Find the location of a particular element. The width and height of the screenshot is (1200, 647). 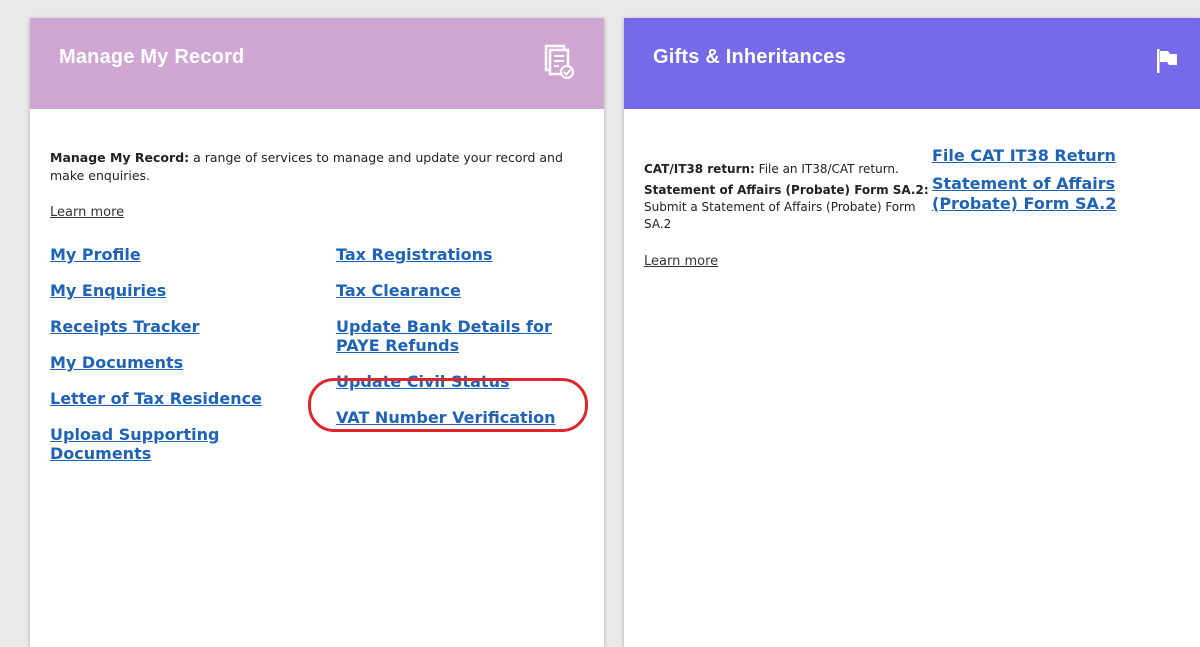

document-check-icon is located at coordinates (559, 64).